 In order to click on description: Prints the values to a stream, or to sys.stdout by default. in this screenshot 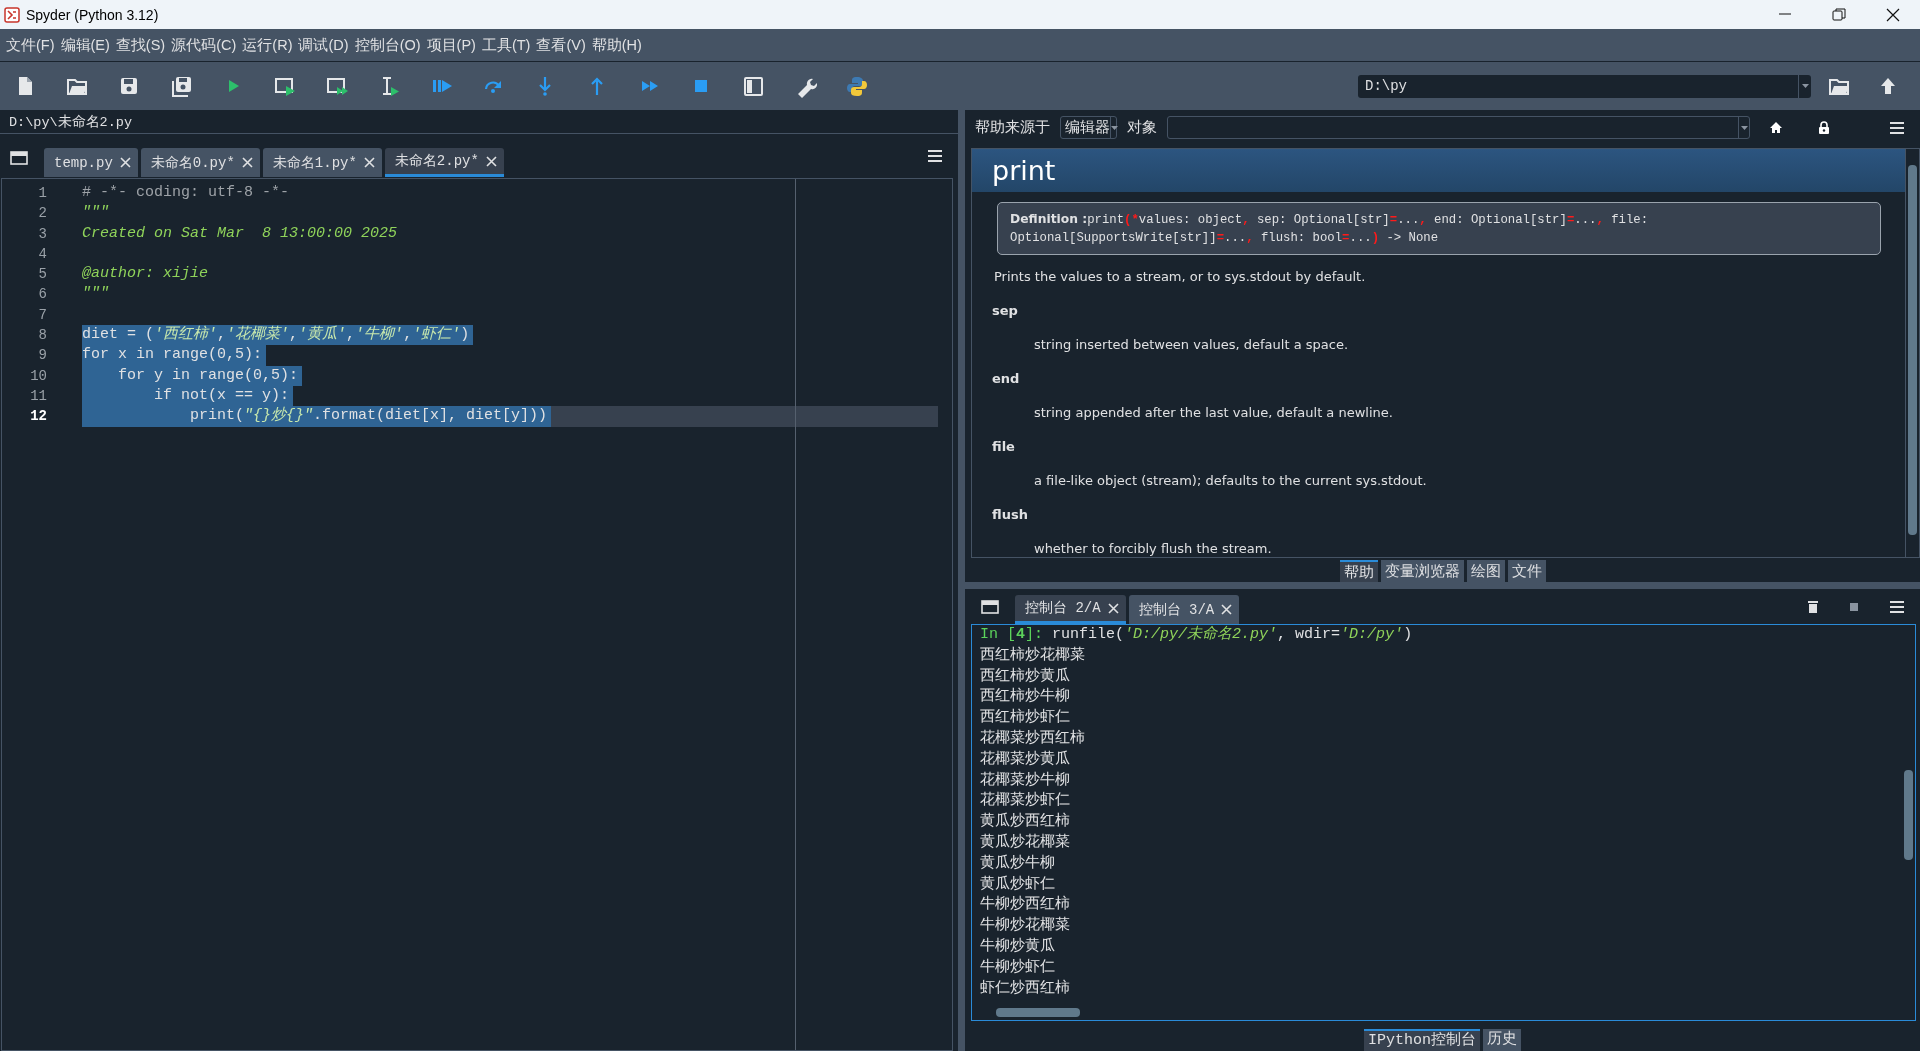, I will do `click(1180, 276)`.